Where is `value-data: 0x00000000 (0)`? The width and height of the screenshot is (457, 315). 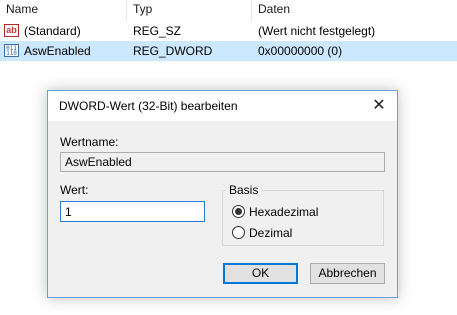
value-data: 0x00000000 (0) is located at coordinates (300, 51).